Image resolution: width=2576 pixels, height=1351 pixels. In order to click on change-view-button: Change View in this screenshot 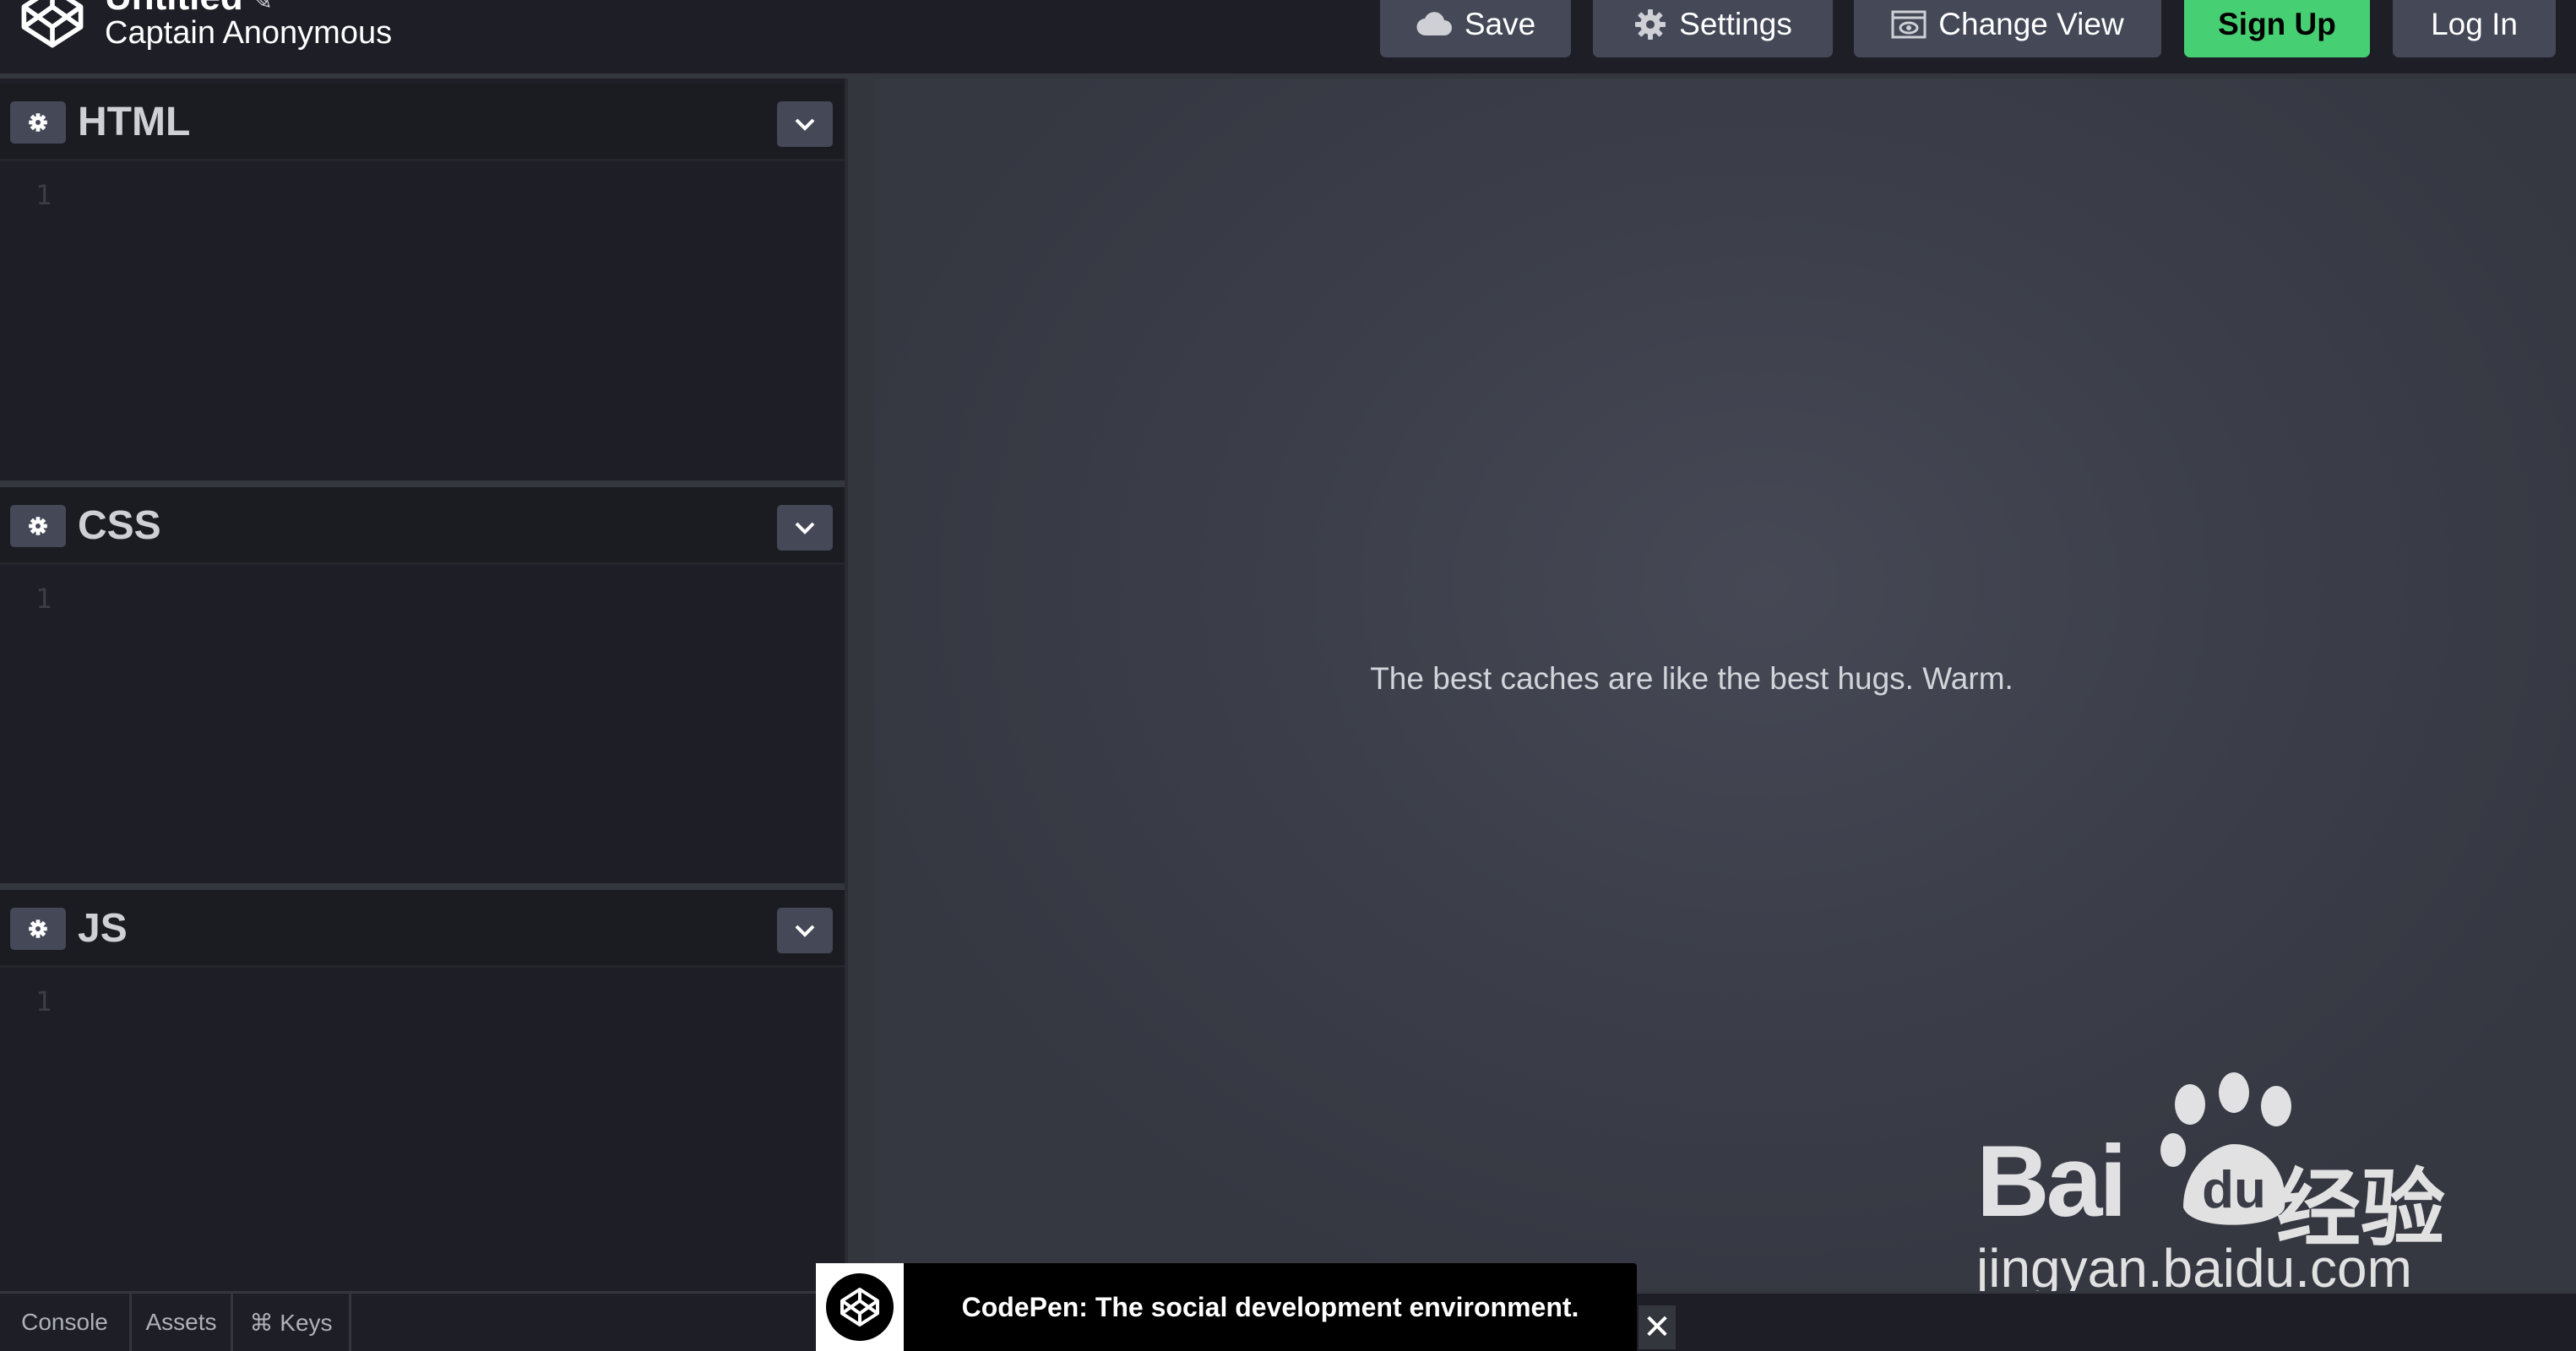, I will do `click(2007, 28)`.